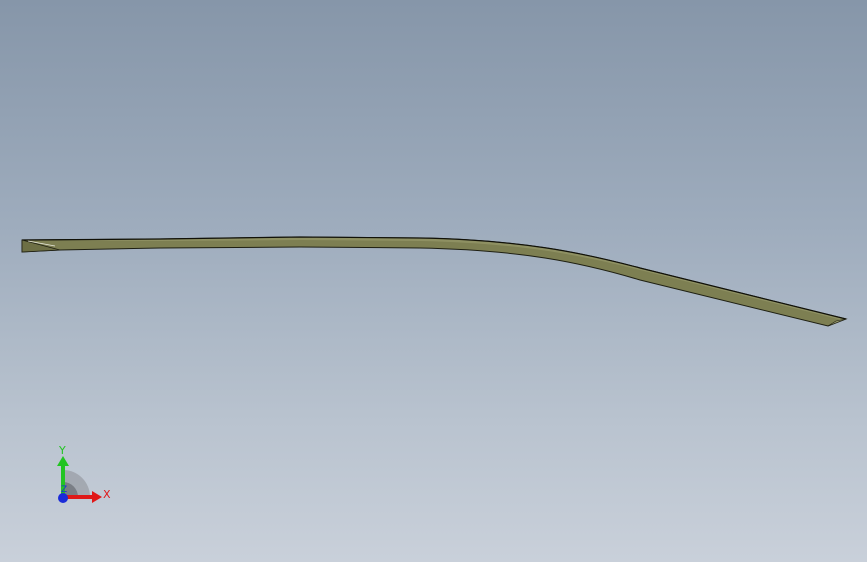  I want to click on strip-top-edge, so click(434, 278).